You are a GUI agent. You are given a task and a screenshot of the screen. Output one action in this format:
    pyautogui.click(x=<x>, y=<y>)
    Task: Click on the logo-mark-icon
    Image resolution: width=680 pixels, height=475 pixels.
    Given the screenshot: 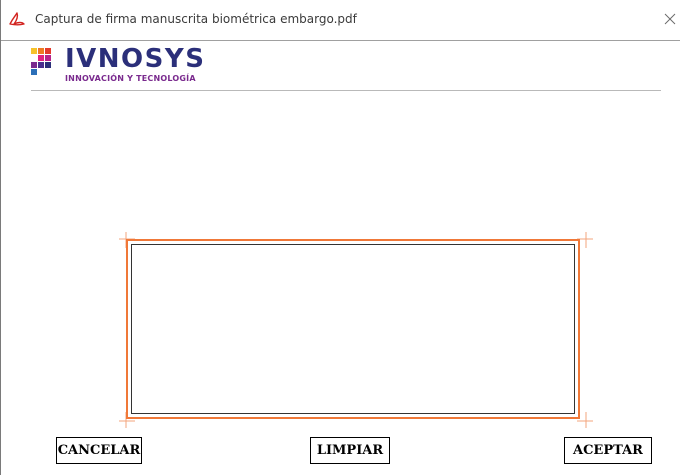 What is the action you would take?
    pyautogui.click(x=45, y=62)
    